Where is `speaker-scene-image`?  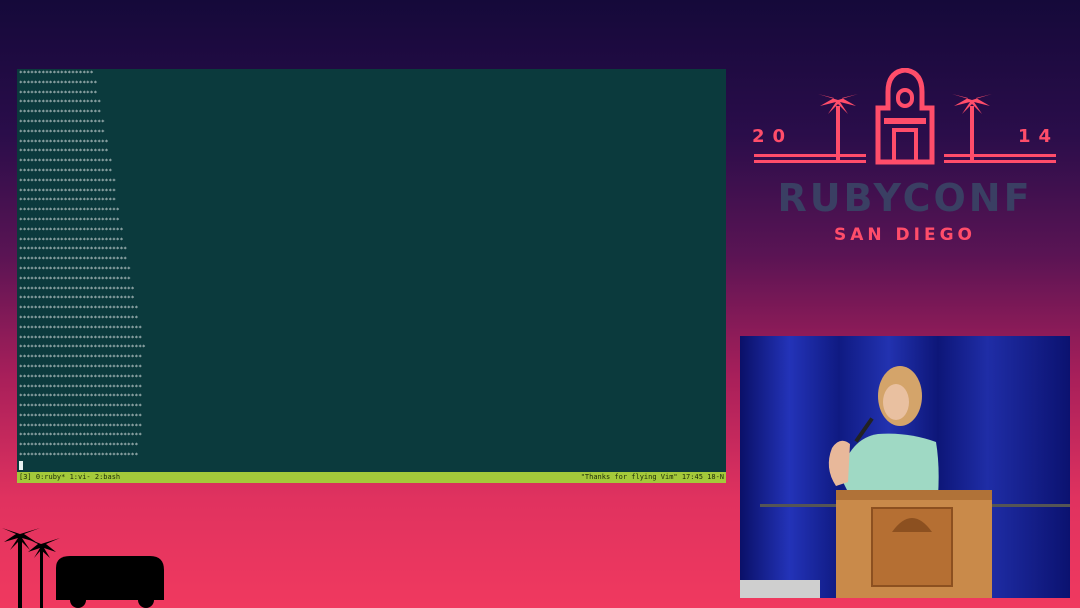
speaker-scene-image is located at coordinates (905, 467).